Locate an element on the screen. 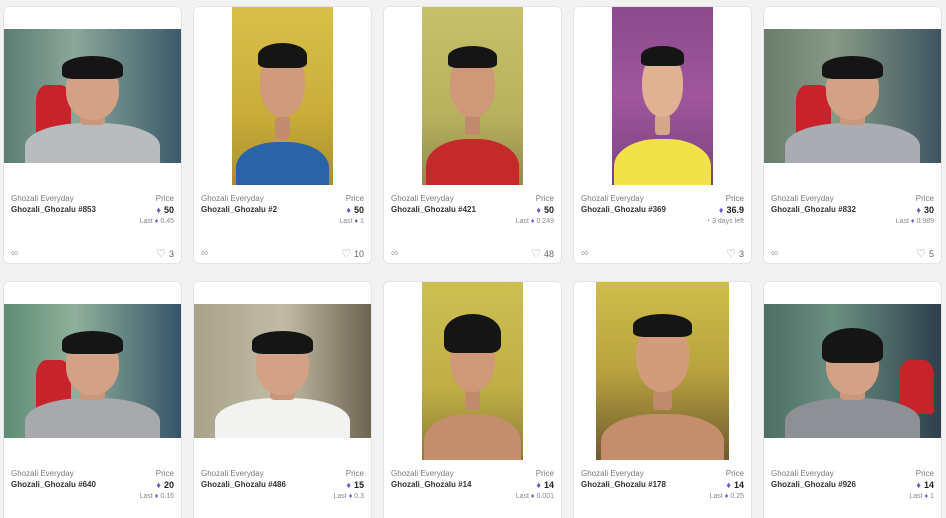 The height and width of the screenshot is (518, 946). token-name: Ghozali_Ghozalu #2 is located at coordinates (239, 209).